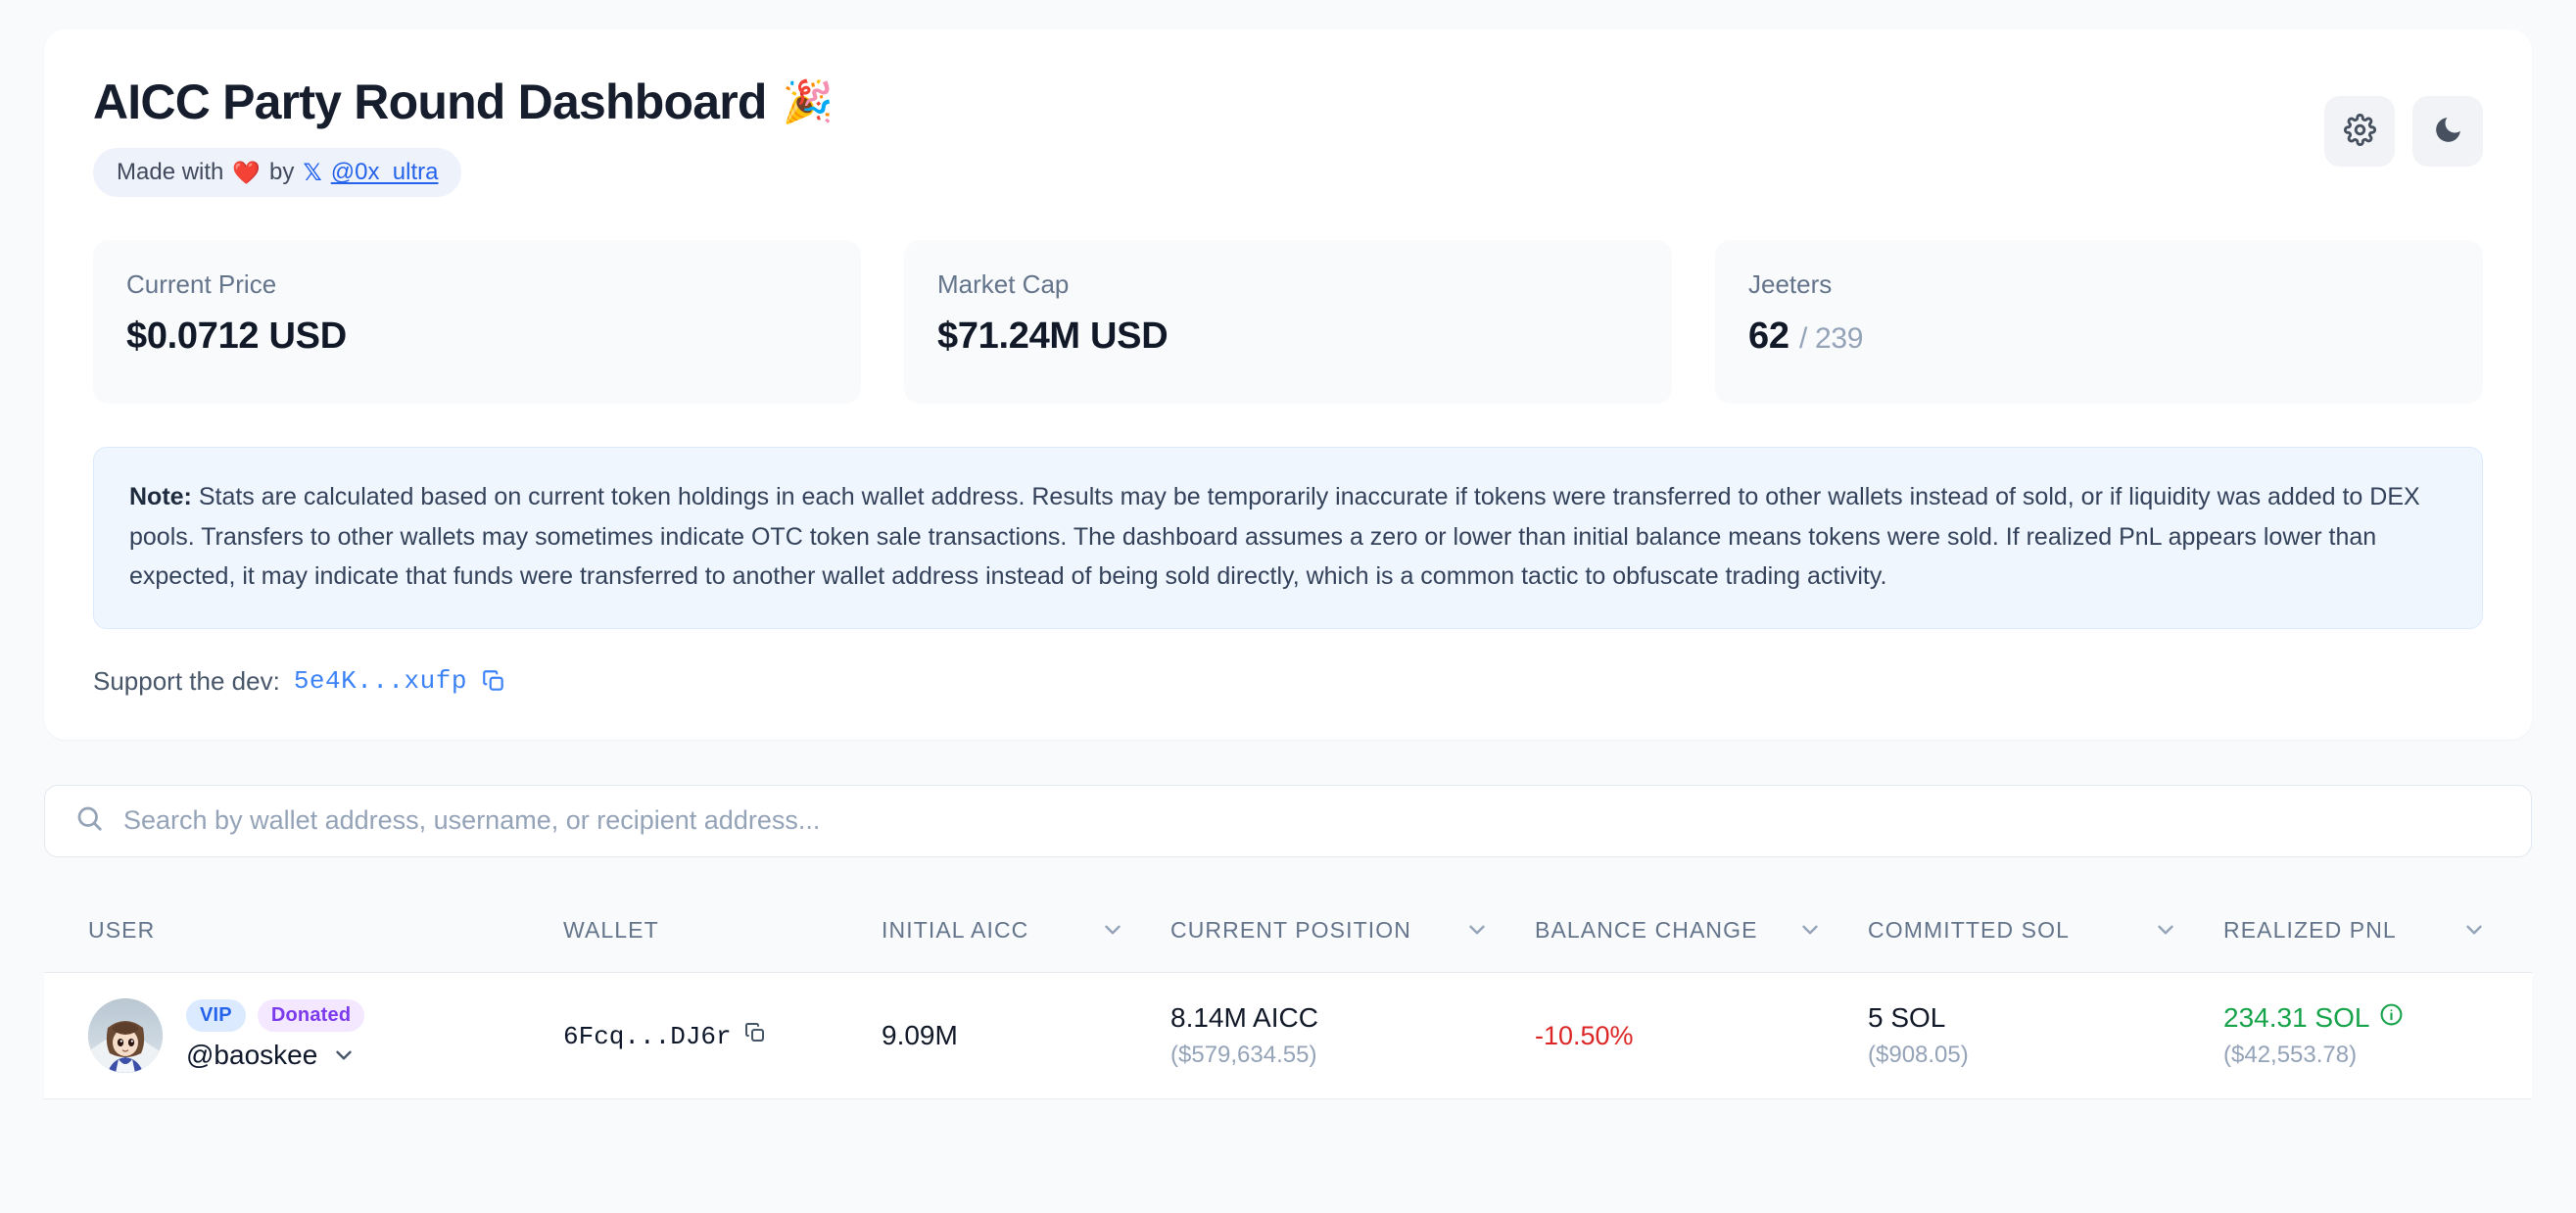  I want to click on stat-value-main: $0.0712 USD, so click(237, 336).